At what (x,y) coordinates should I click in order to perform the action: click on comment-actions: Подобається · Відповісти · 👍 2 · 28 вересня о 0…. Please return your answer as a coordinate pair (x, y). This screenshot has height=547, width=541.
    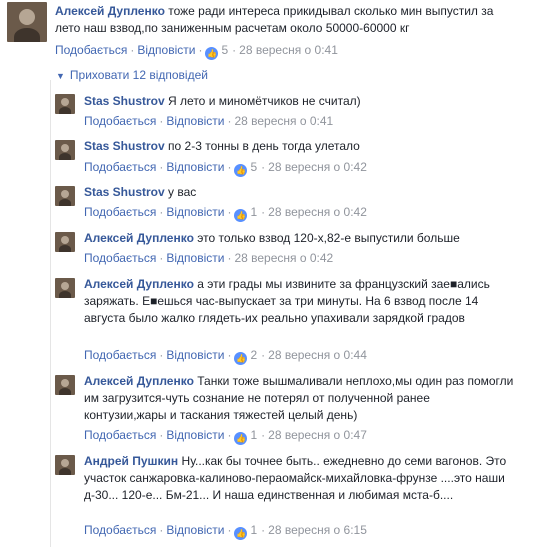
    Looking at the image, I should click on (225, 356).